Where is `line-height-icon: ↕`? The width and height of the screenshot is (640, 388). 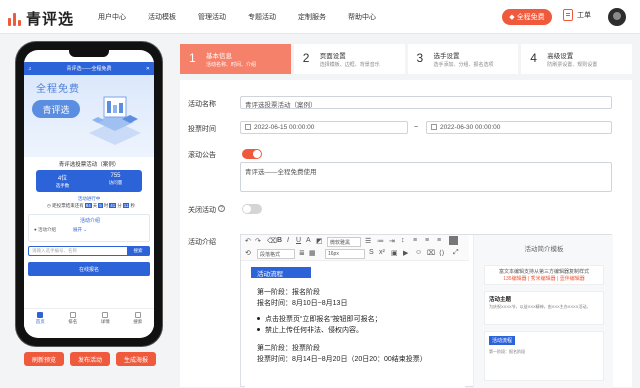 line-height-icon: ↕ is located at coordinates (403, 240).